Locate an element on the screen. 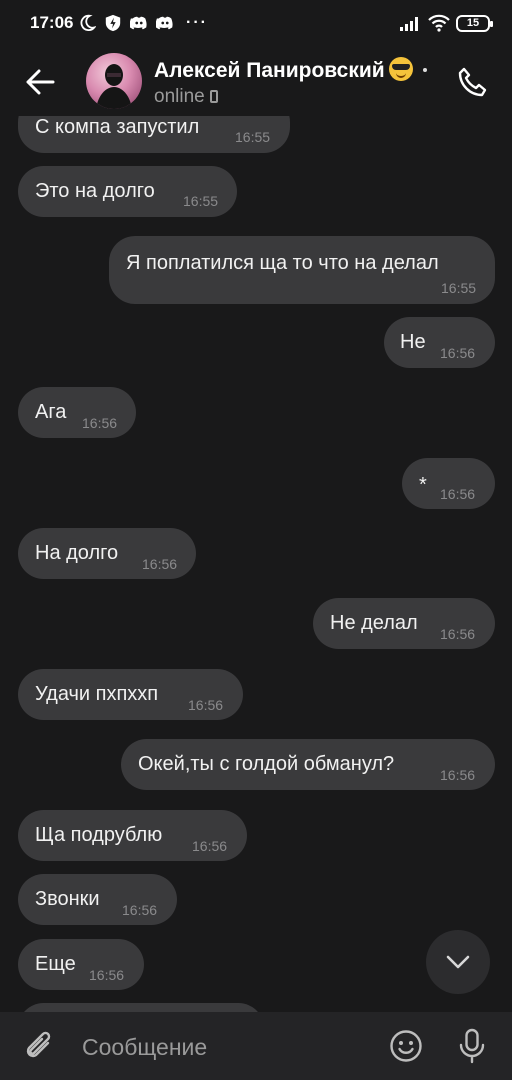  call-button is located at coordinates (472, 82).